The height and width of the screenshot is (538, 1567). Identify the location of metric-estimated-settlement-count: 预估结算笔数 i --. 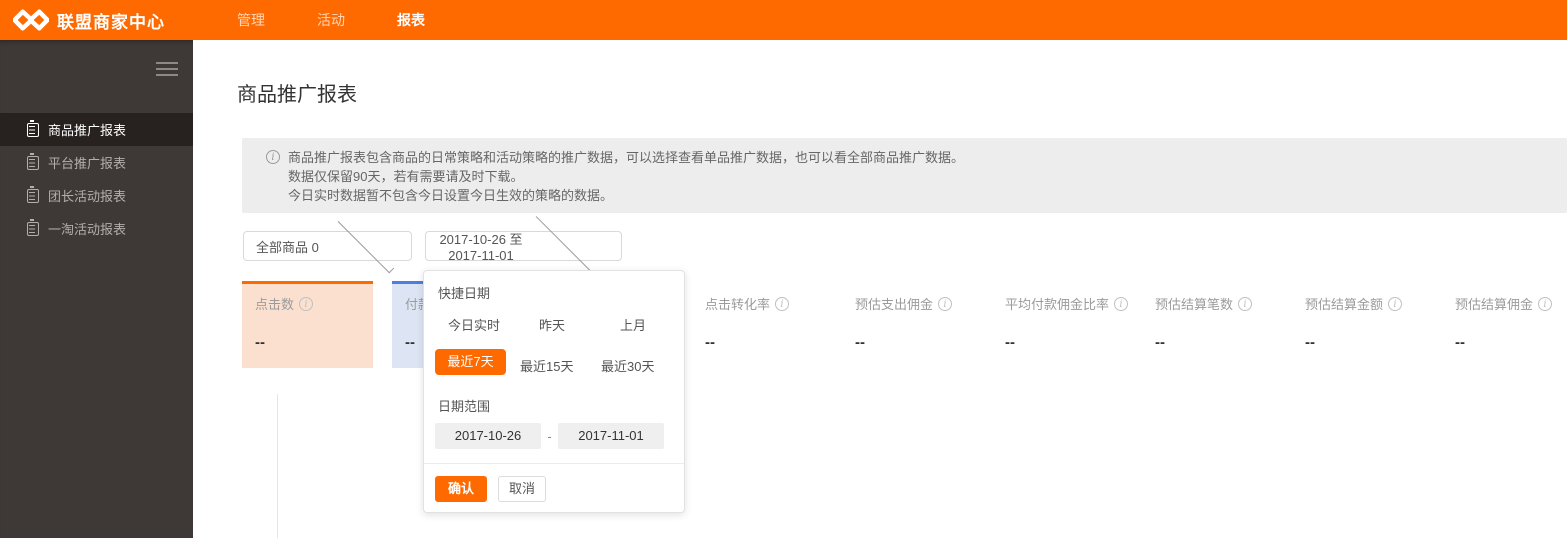
(1217, 324).